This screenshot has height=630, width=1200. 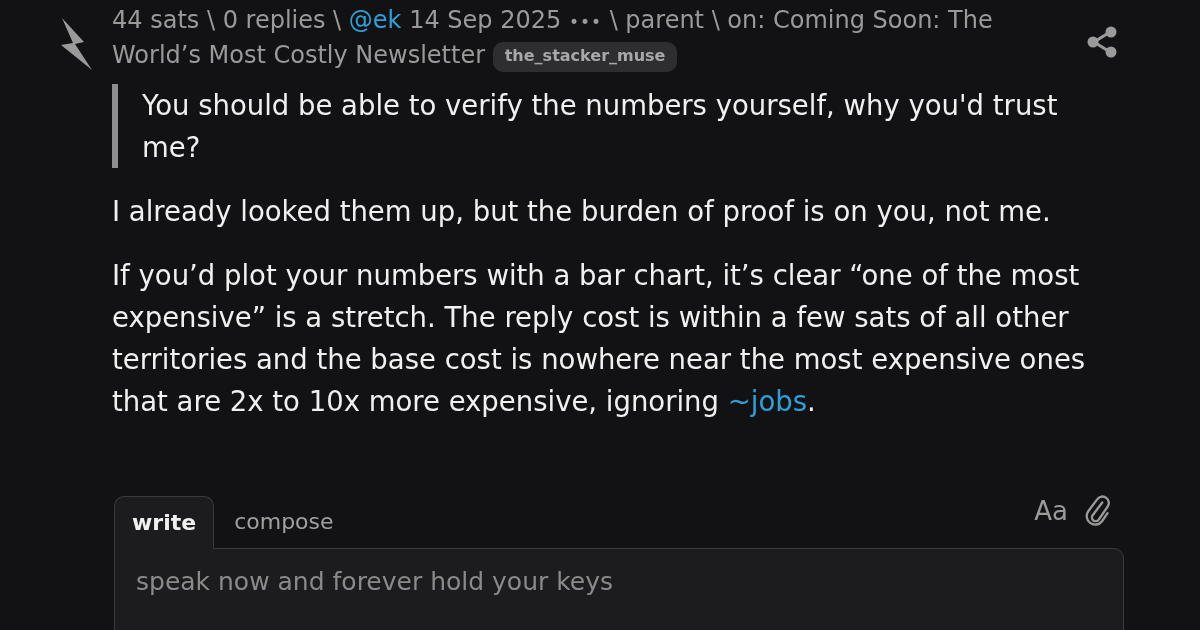 I want to click on user-link: @ek, so click(x=375, y=20).